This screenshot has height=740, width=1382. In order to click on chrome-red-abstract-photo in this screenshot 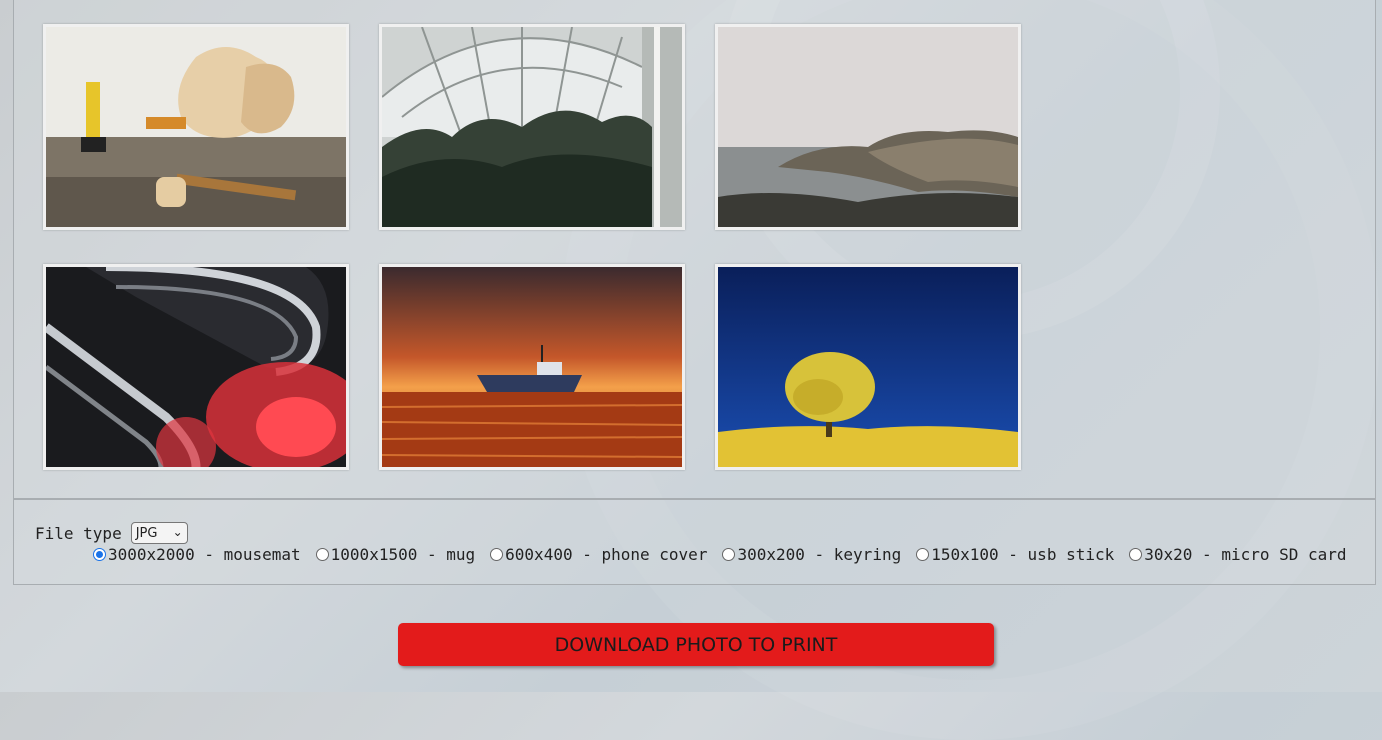, I will do `click(196, 367)`.